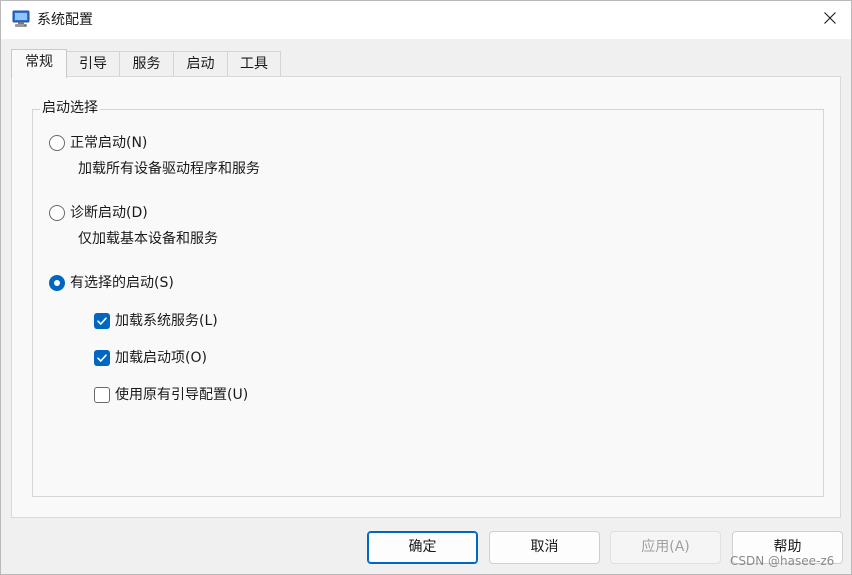 Image resolution: width=852 pixels, height=575 pixels. I want to click on window-title: 系统配置, so click(65, 20).